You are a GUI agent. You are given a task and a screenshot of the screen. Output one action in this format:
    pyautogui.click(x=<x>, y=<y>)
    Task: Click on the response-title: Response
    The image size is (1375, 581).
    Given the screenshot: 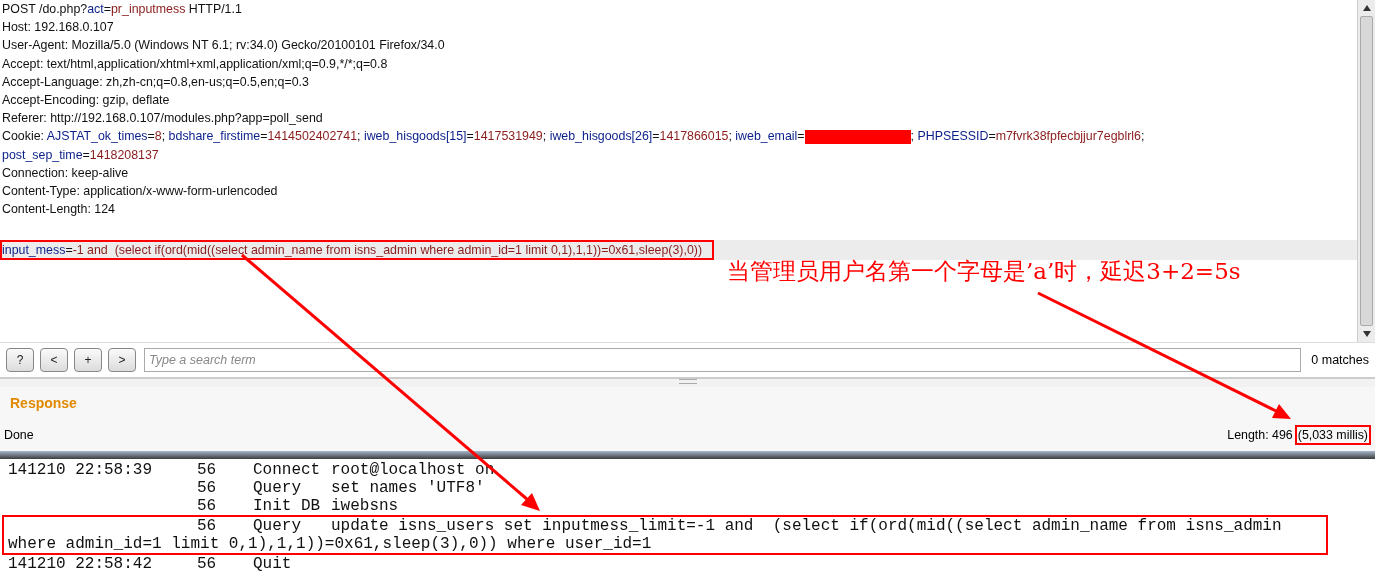 What is the action you would take?
    pyautogui.click(x=43, y=402)
    